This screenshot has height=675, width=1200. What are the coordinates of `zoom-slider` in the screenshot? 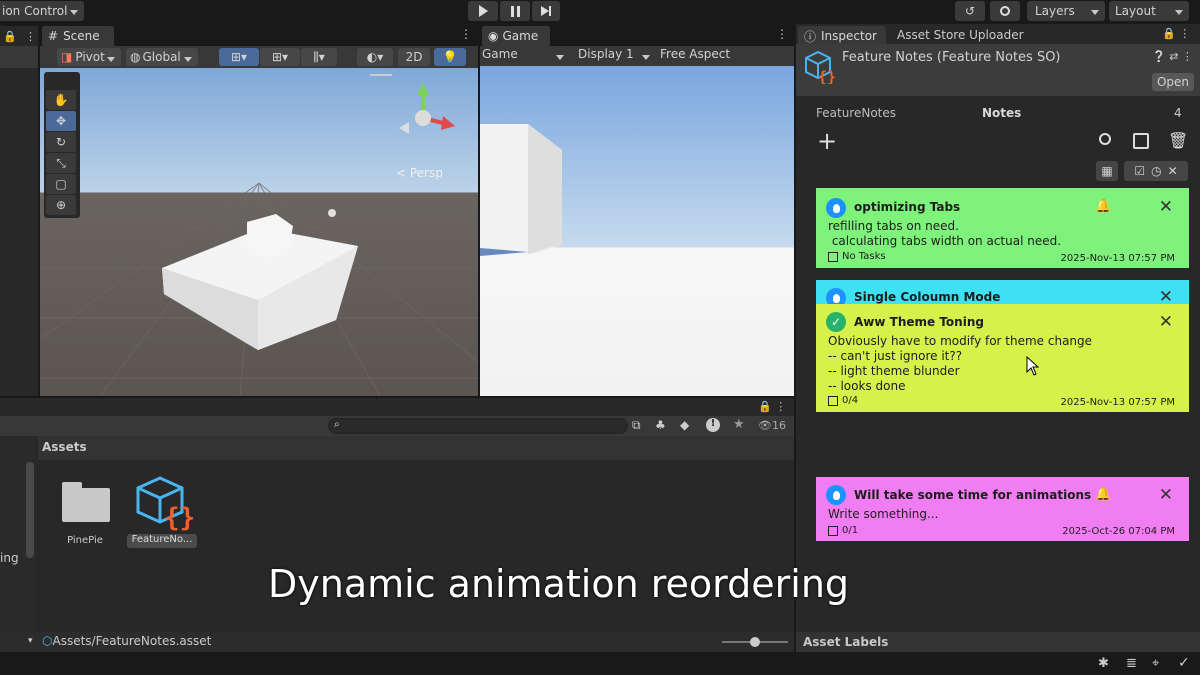 It's located at (755, 642).